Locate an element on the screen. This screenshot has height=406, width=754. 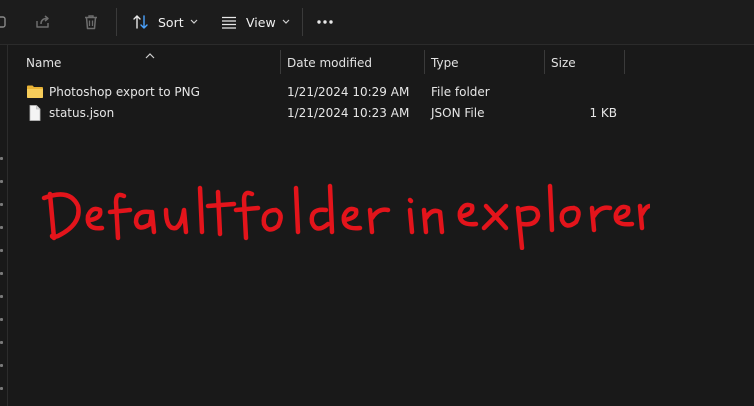
file-icon is located at coordinates (35, 112).